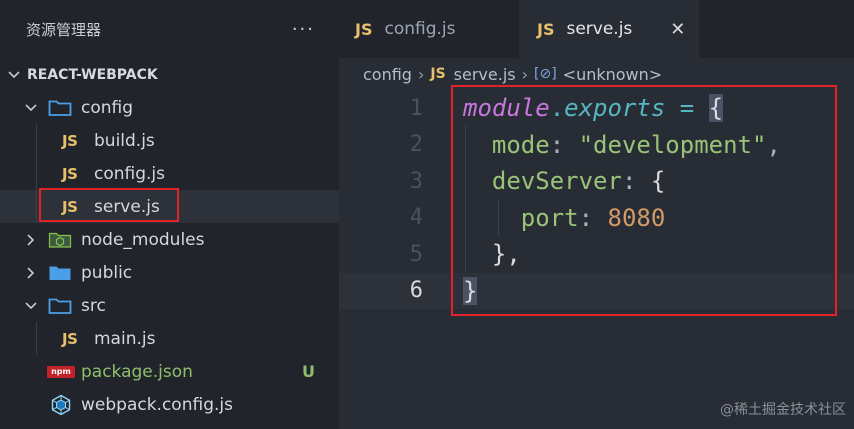  What do you see at coordinates (783, 410) in the screenshot?
I see `watermark: @稀土掘金技术社区` at bounding box center [783, 410].